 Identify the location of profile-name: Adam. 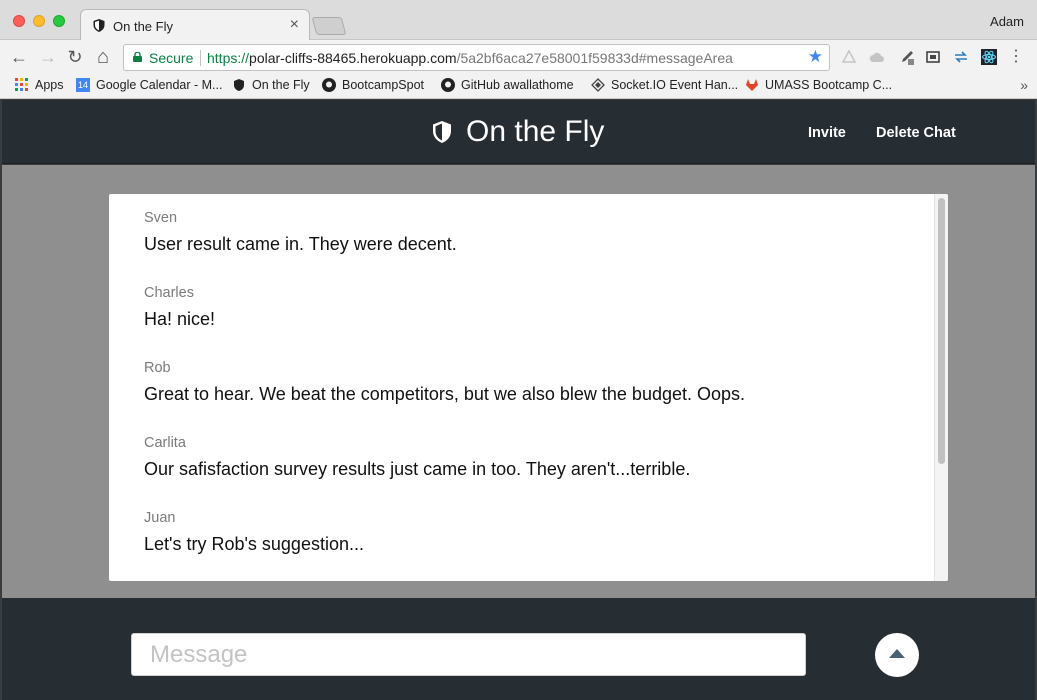
(1007, 21).